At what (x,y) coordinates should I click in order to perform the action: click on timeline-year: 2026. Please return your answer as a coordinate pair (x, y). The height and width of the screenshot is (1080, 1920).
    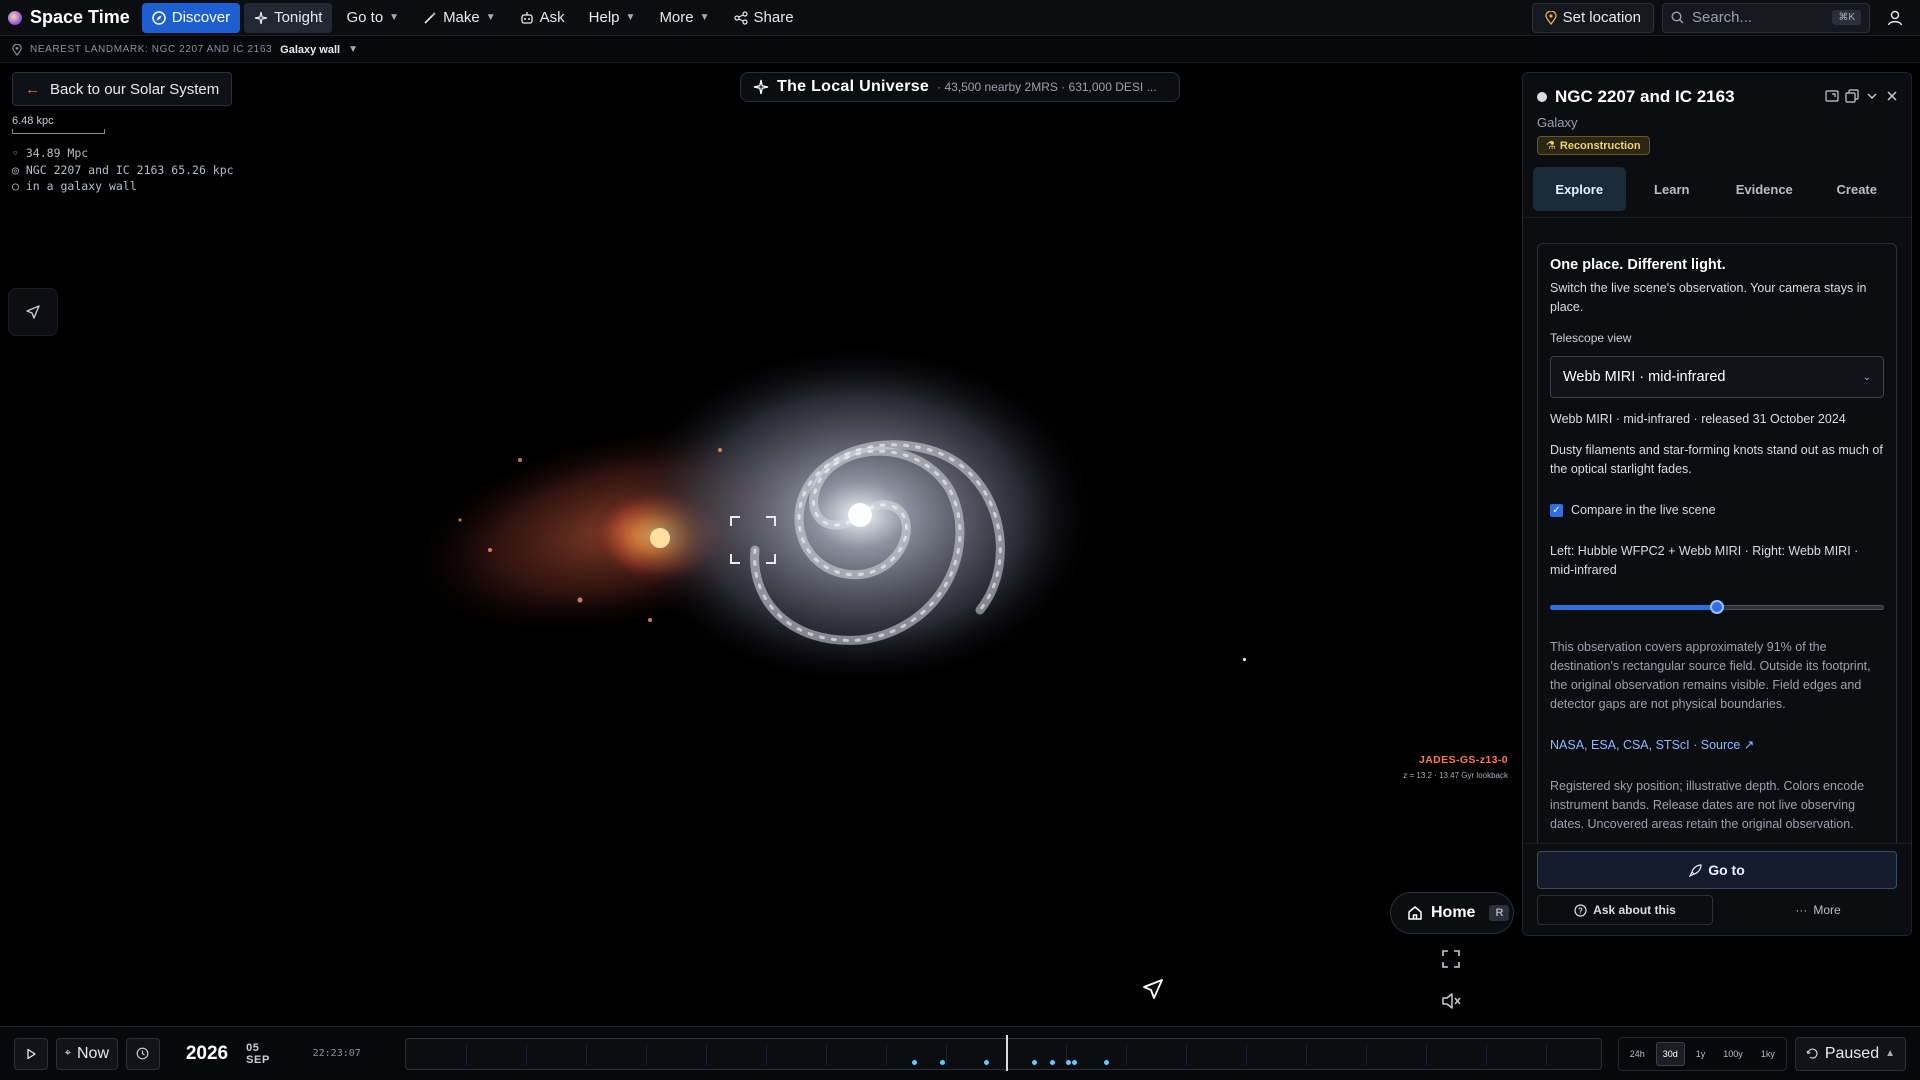
    Looking at the image, I should click on (207, 1054).